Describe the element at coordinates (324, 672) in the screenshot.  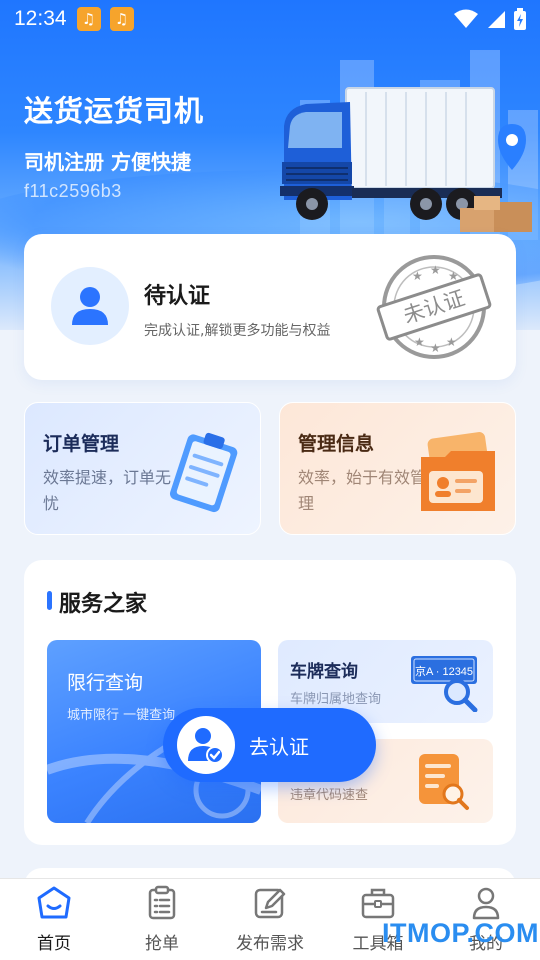
I see `license-plate-title: 车牌查询` at that location.